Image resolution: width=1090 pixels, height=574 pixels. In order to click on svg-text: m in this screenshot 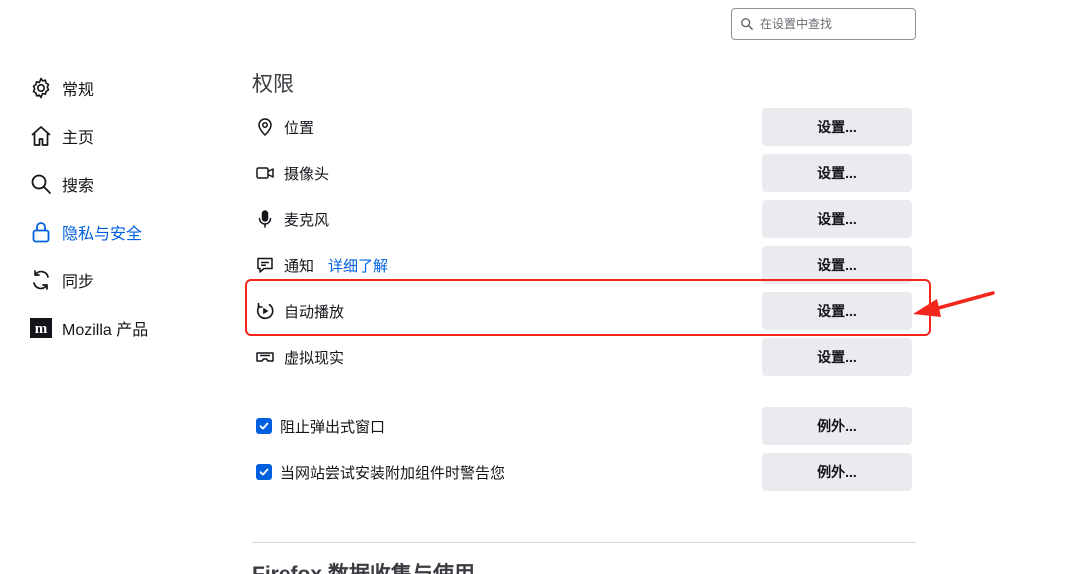, I will do `click(41, 329)`.